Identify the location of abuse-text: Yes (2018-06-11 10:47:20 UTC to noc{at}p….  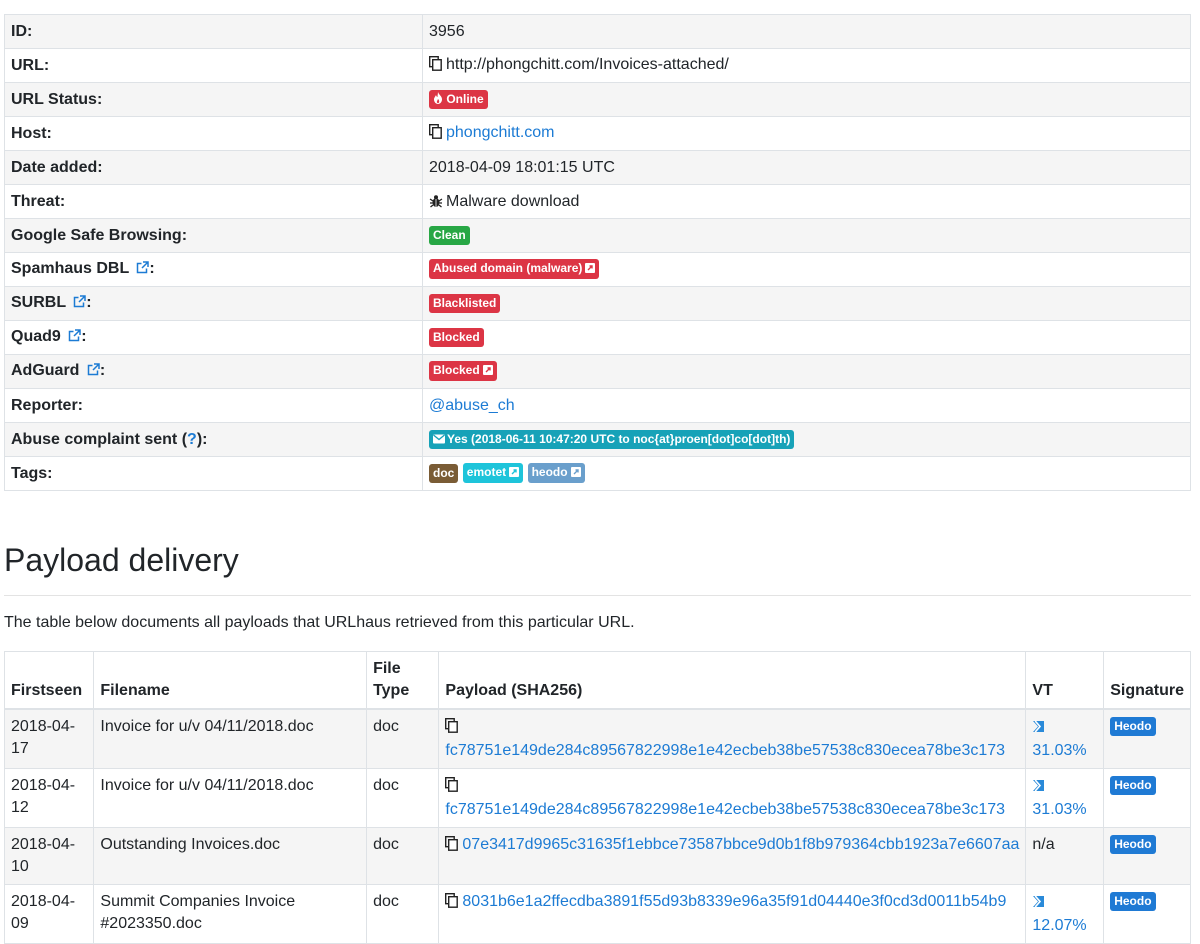
(619, 438).